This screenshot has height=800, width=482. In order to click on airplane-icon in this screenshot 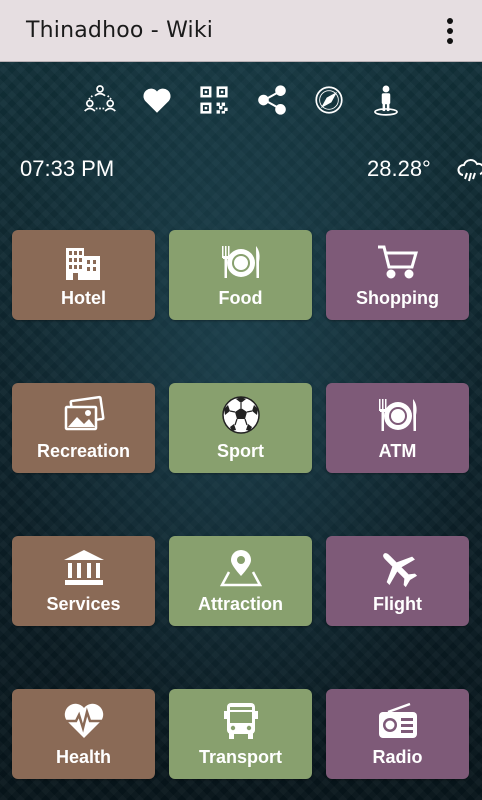, I will do `click(398, 568)`.